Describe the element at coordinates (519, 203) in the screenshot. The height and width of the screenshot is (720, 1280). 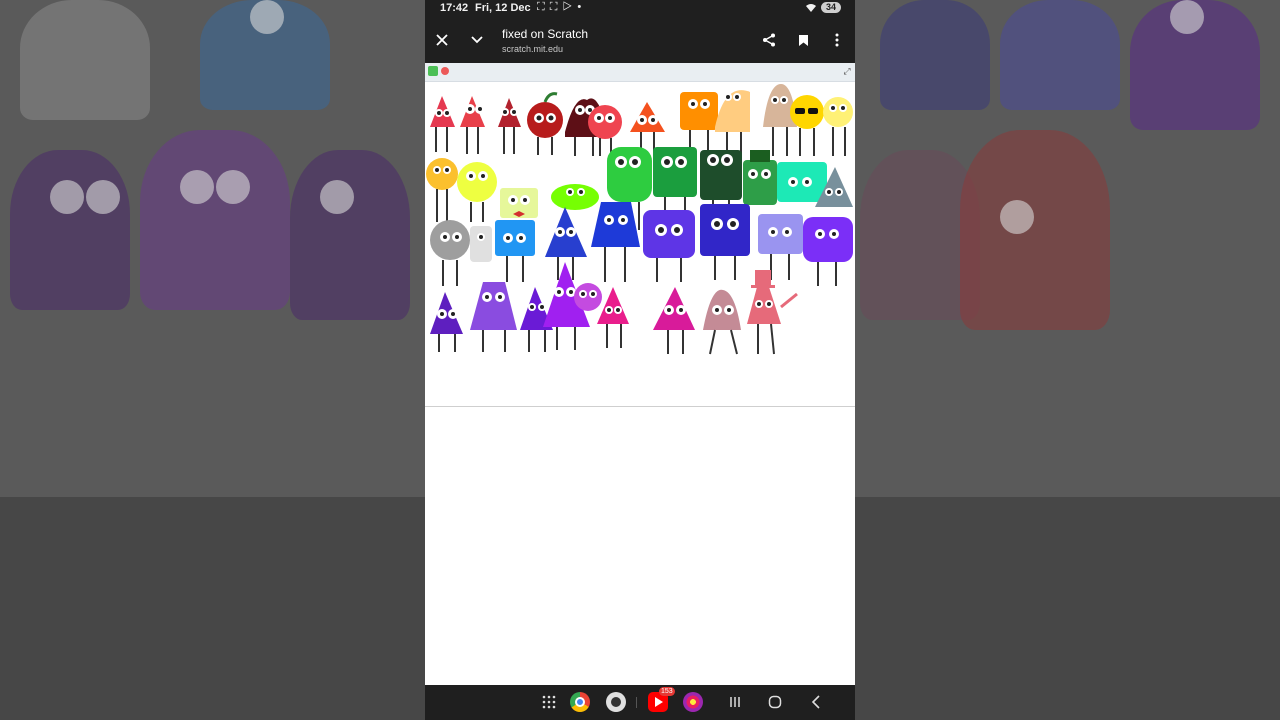
I see `lime-bowtie-character` at that location.